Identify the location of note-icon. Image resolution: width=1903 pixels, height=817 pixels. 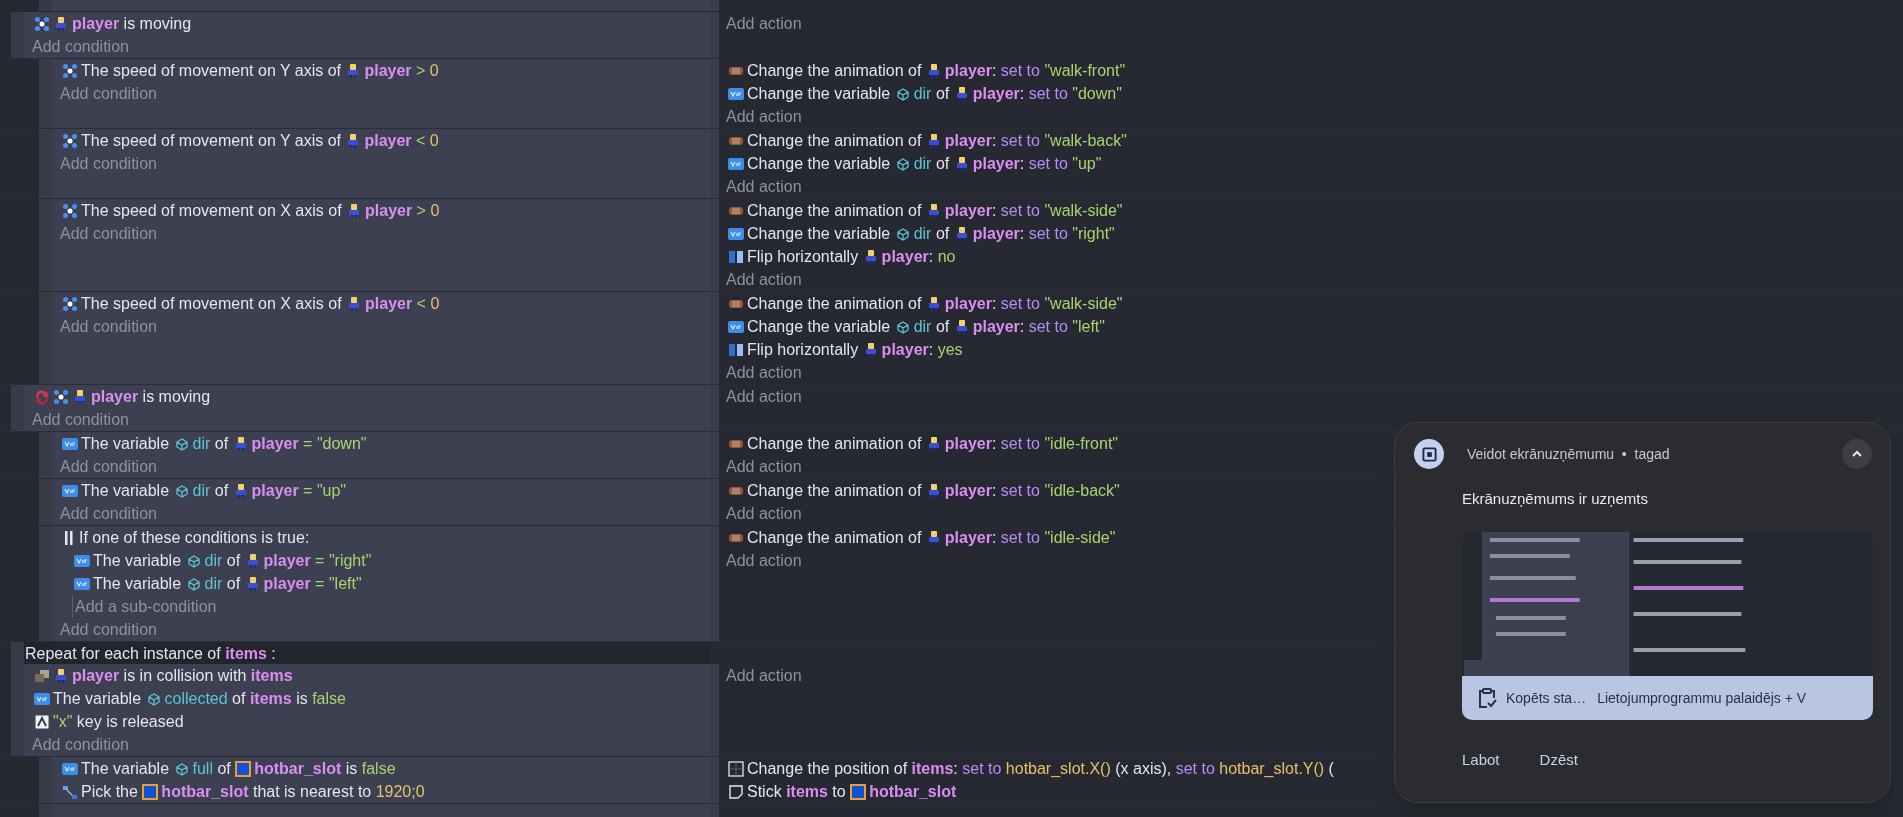
(736, 791).